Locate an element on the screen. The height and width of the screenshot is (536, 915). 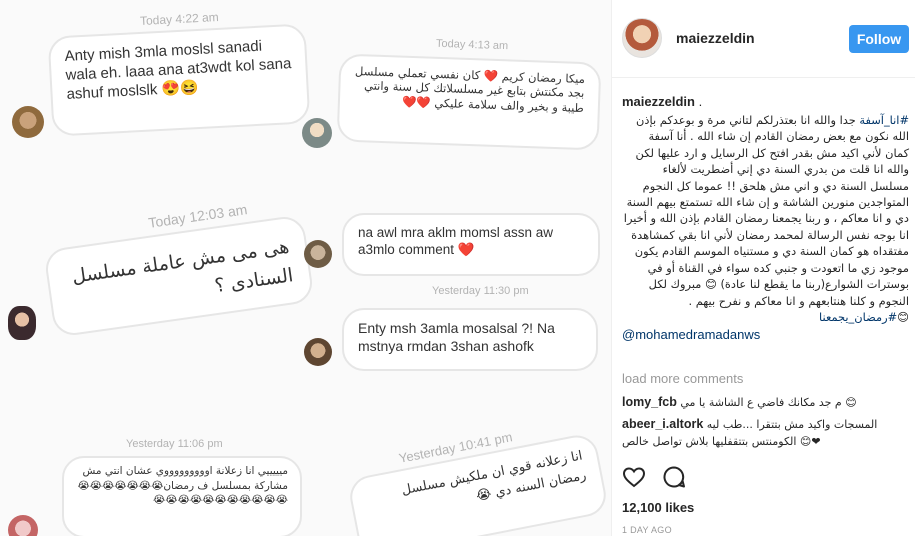
hashtag-link: #انا_آسفة is located at coordinates (884, 120).